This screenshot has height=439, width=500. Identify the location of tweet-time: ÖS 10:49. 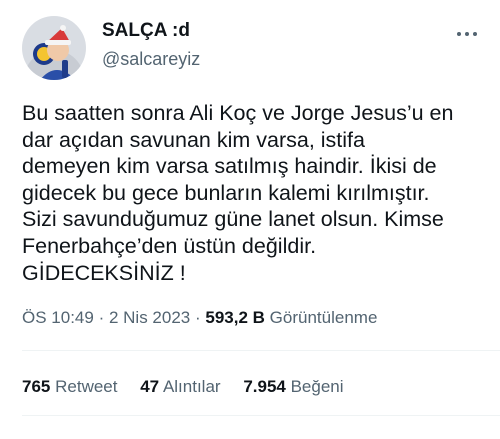
(58, 317).